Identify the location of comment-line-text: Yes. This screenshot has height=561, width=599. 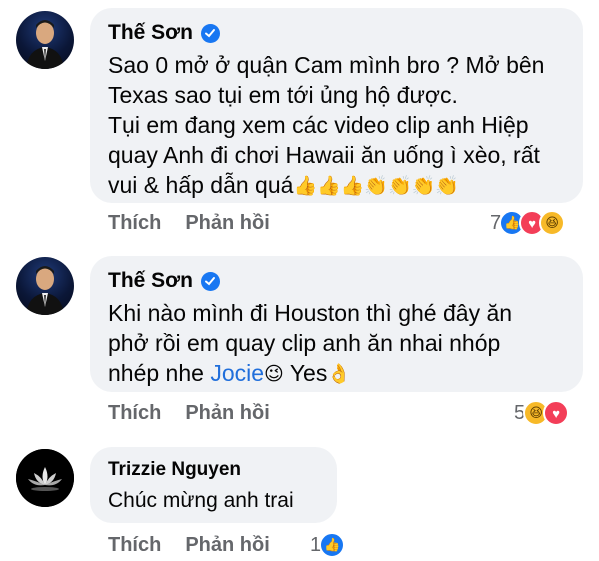
(305, 373).